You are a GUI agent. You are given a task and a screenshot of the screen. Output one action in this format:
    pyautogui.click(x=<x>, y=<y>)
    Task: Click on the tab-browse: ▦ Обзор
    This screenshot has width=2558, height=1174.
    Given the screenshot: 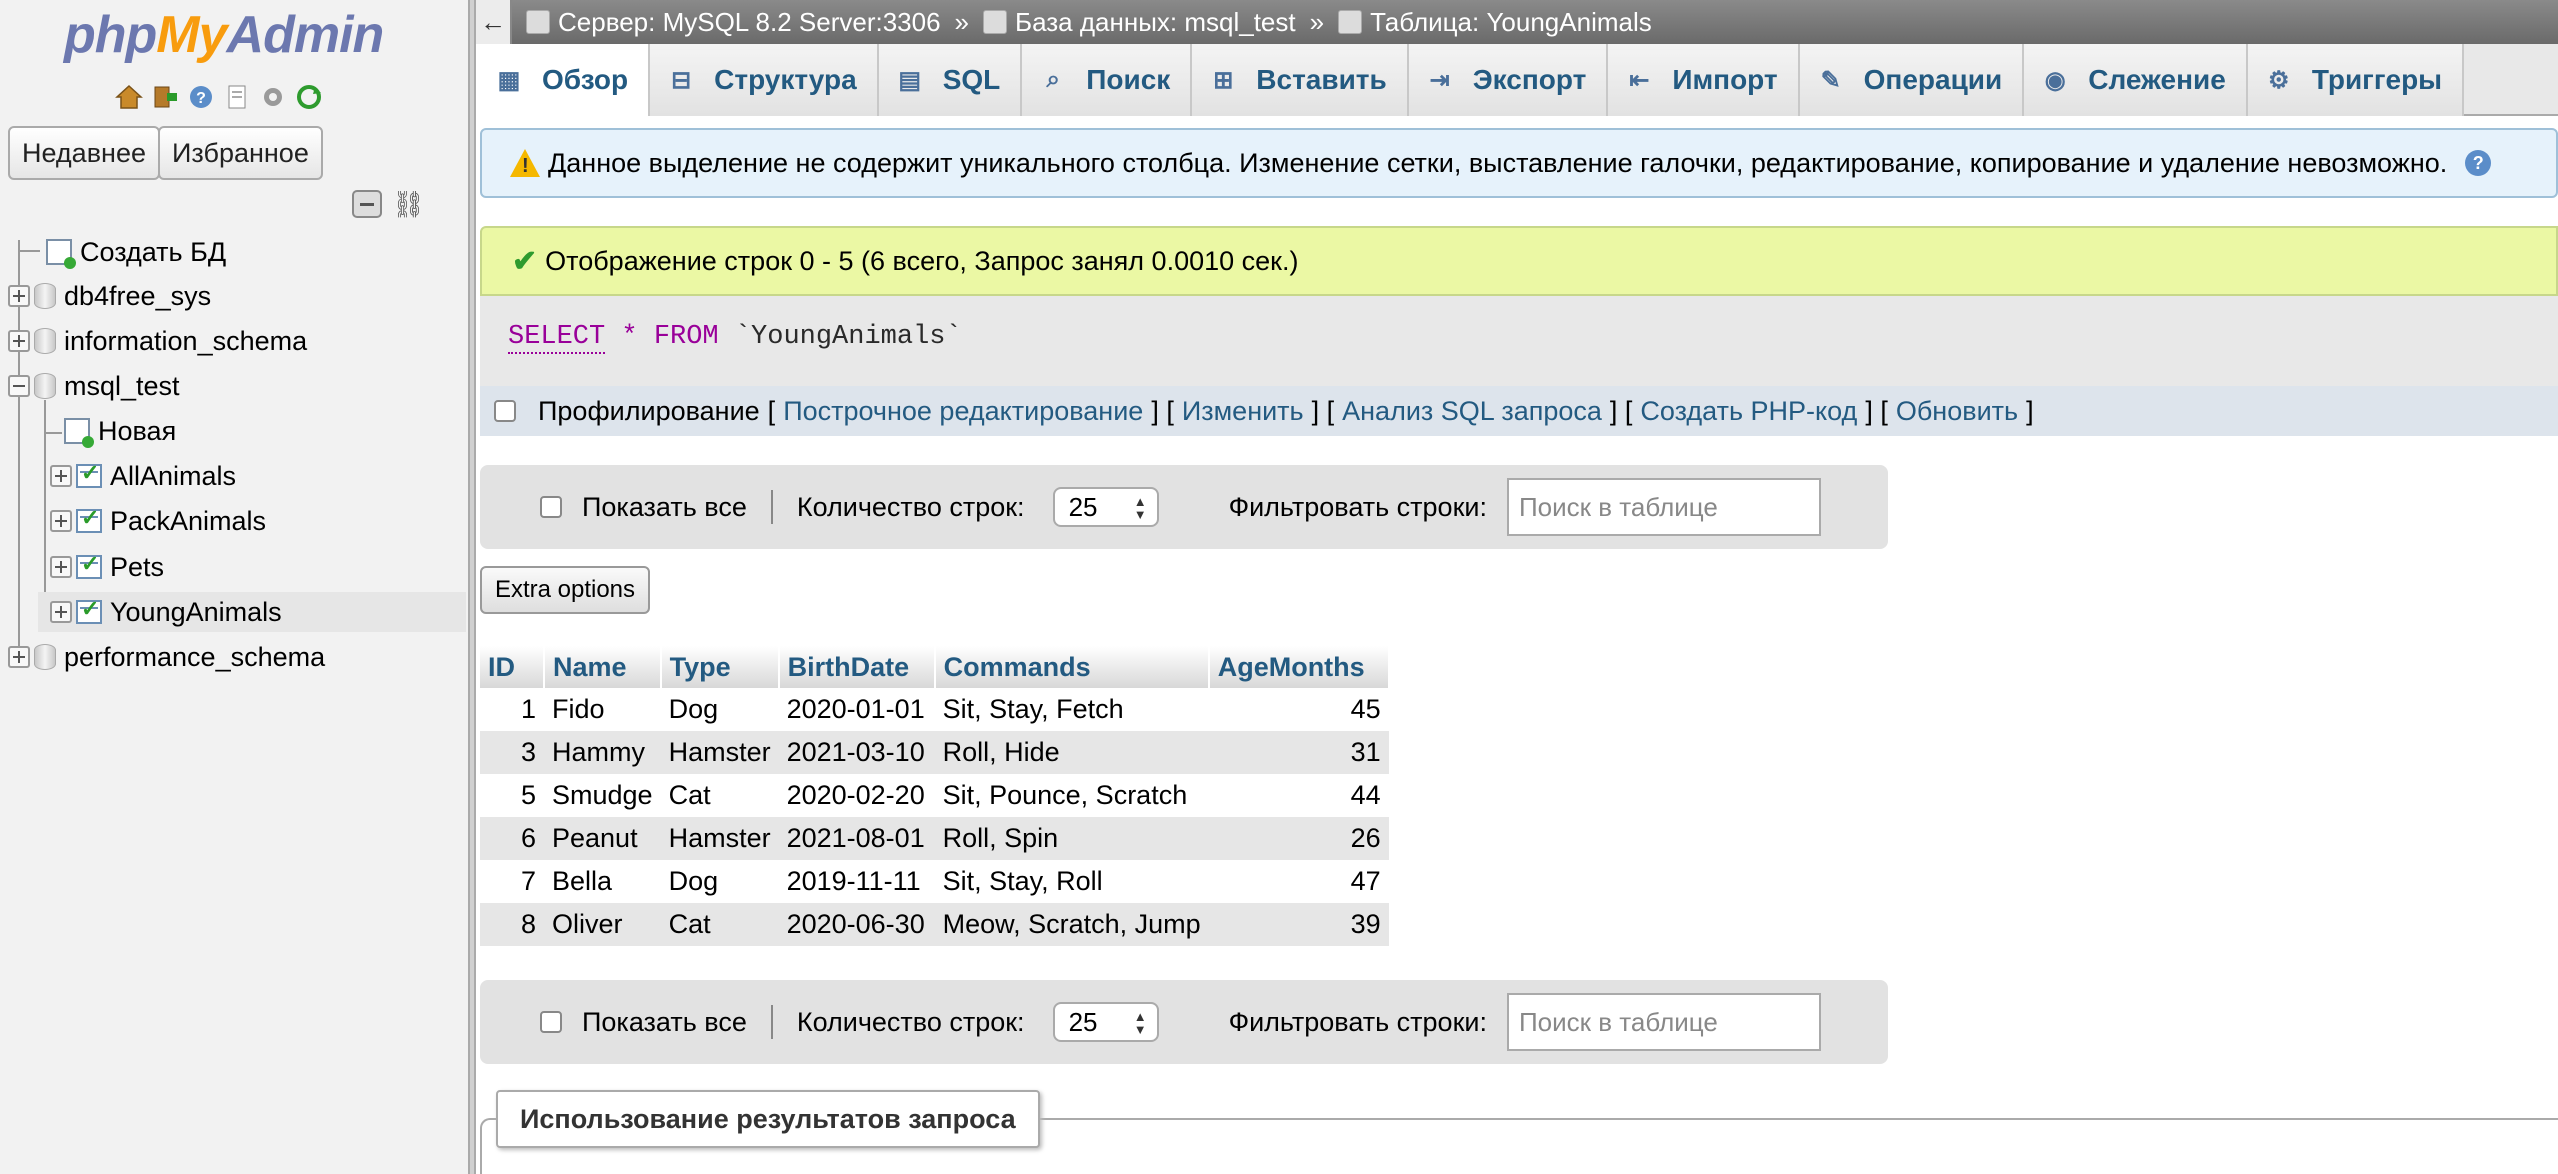 What is the action you would take?
    pyautogui.click(x=564, y=80)
    